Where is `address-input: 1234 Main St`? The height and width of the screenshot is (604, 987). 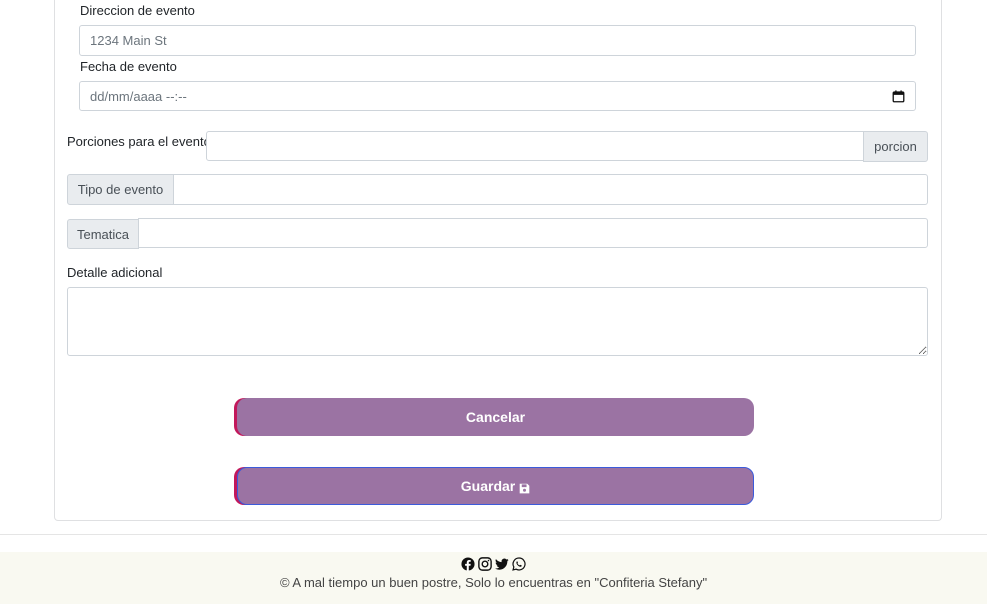 address-input: 1234 Main St is located at coordinates (497, 40).